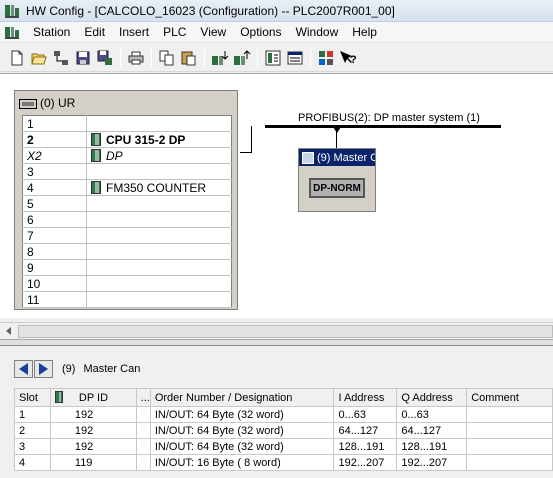  I want to click on copy-icon, so click(167, 58).